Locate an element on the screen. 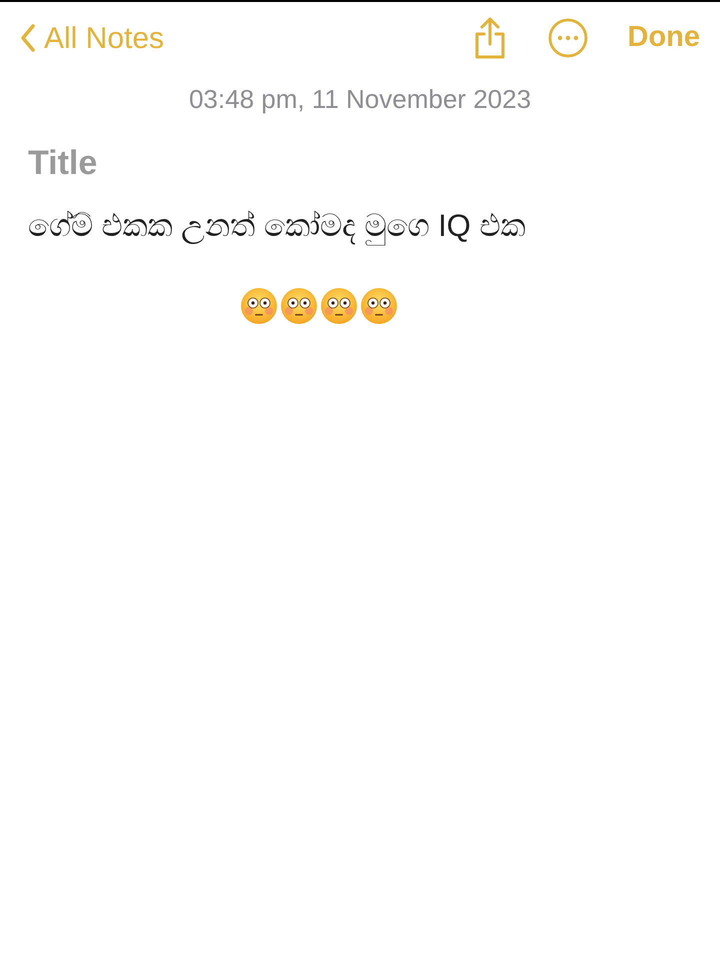  title-field: Title is located at coordinates (228, 163).